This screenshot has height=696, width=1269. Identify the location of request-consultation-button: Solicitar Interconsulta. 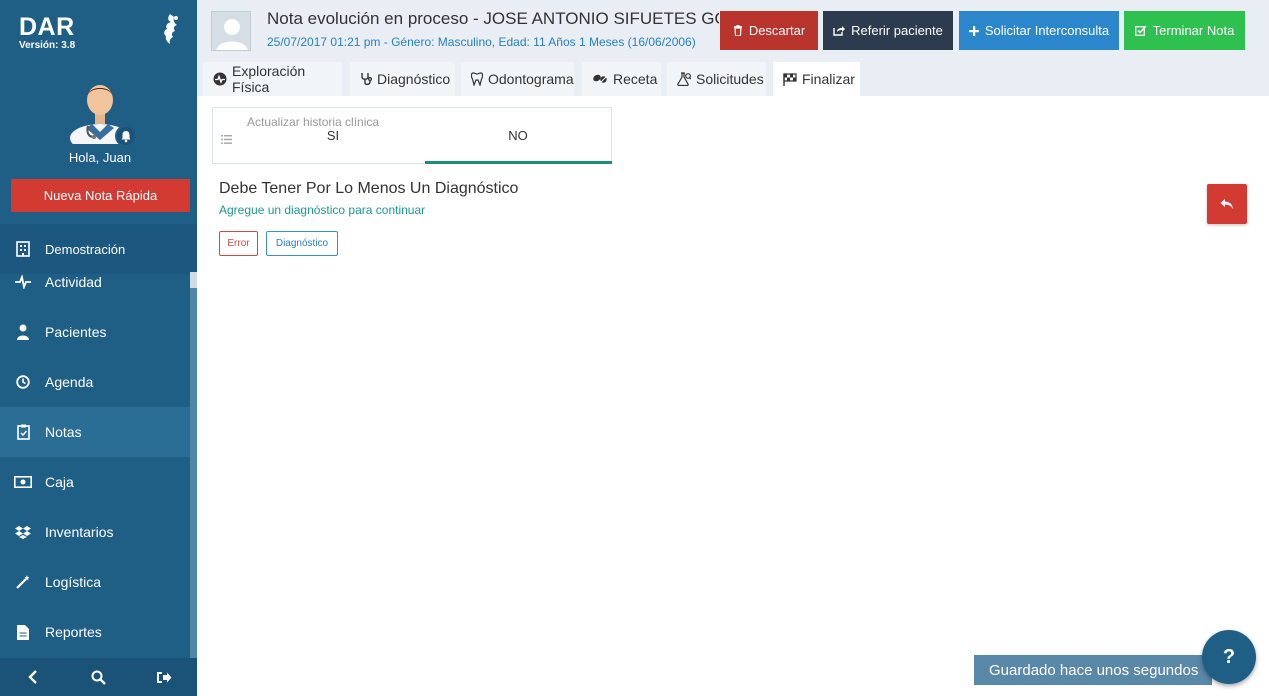
(1039, 30).